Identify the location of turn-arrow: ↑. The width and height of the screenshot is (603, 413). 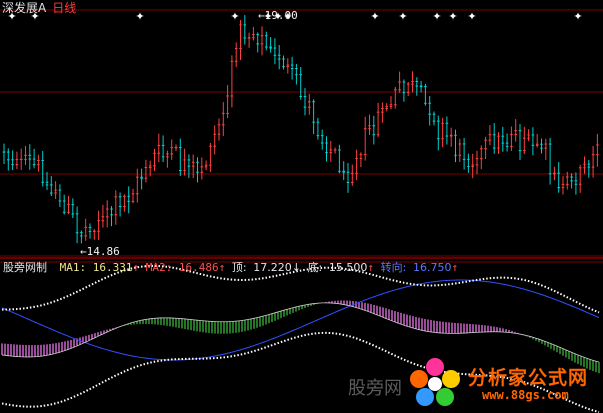
(455, 267).